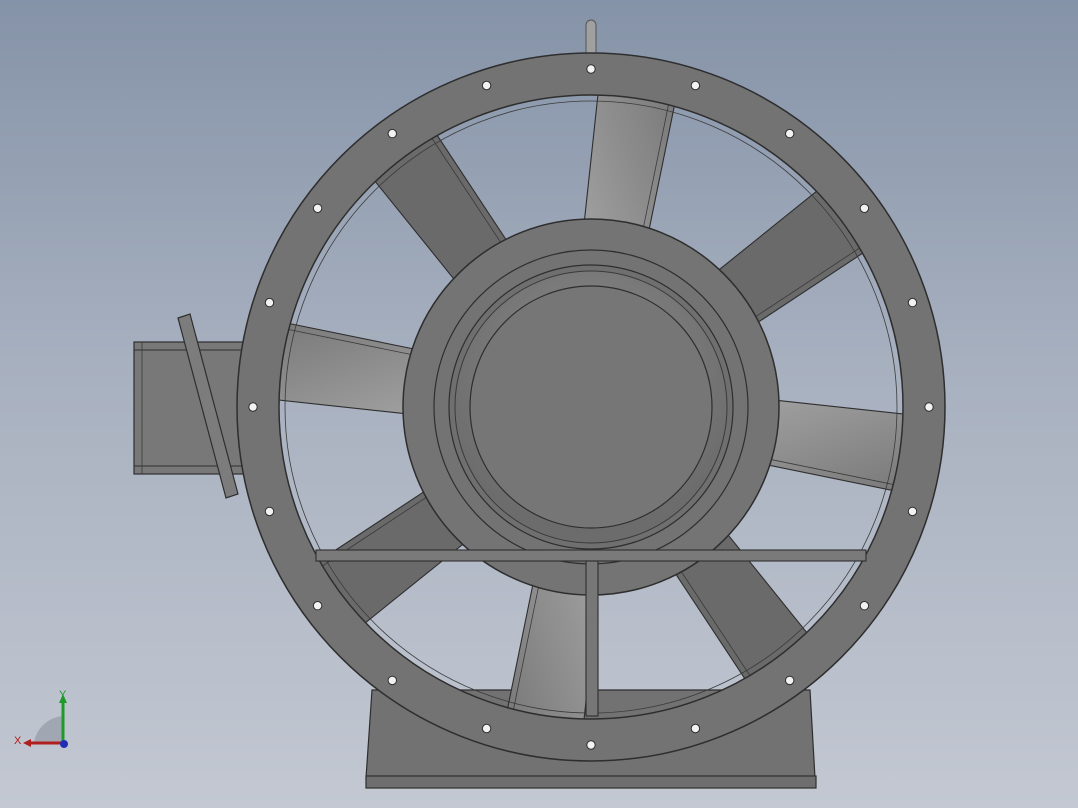 The image size is (1078, 808). What do you see at coordinates (27, 743) in the screenshot?
I see `x-axis-arrowhead` at bounding box center [27, 743].